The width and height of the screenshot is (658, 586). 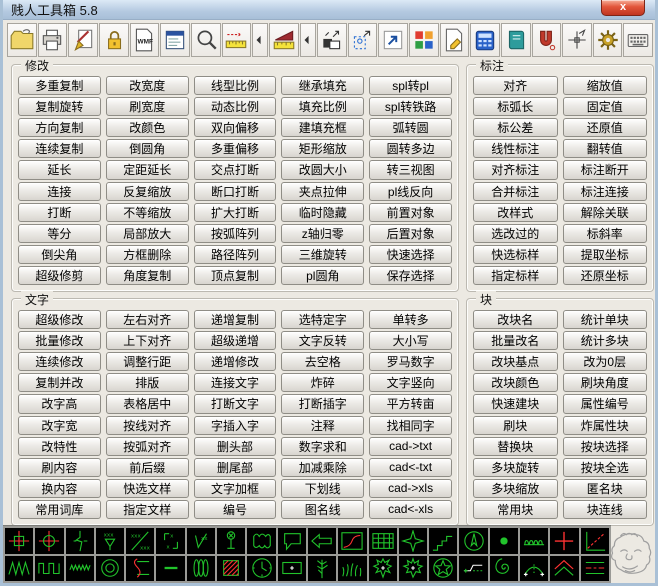 What do you see at coordinates (323, 191) in the screenshot?
I see `modify-command-button: 夹点拉伸` at bounding box center [323, 191].